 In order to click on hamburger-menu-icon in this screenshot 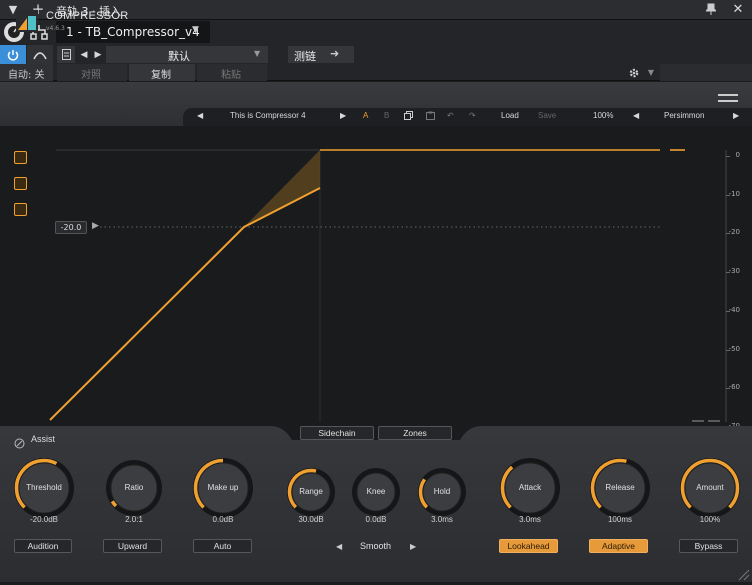, I will do `click(728, 98)`.